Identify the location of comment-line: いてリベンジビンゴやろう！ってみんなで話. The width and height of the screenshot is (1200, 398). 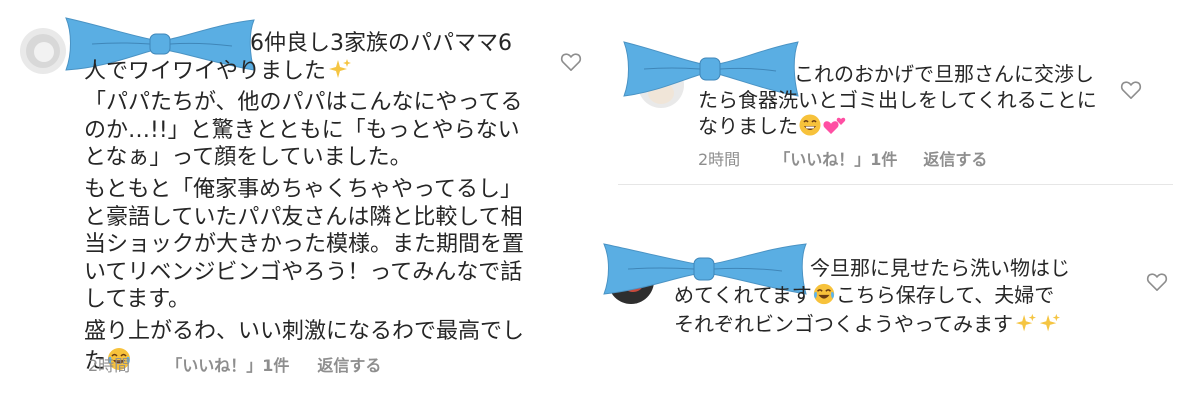
(303, 272).